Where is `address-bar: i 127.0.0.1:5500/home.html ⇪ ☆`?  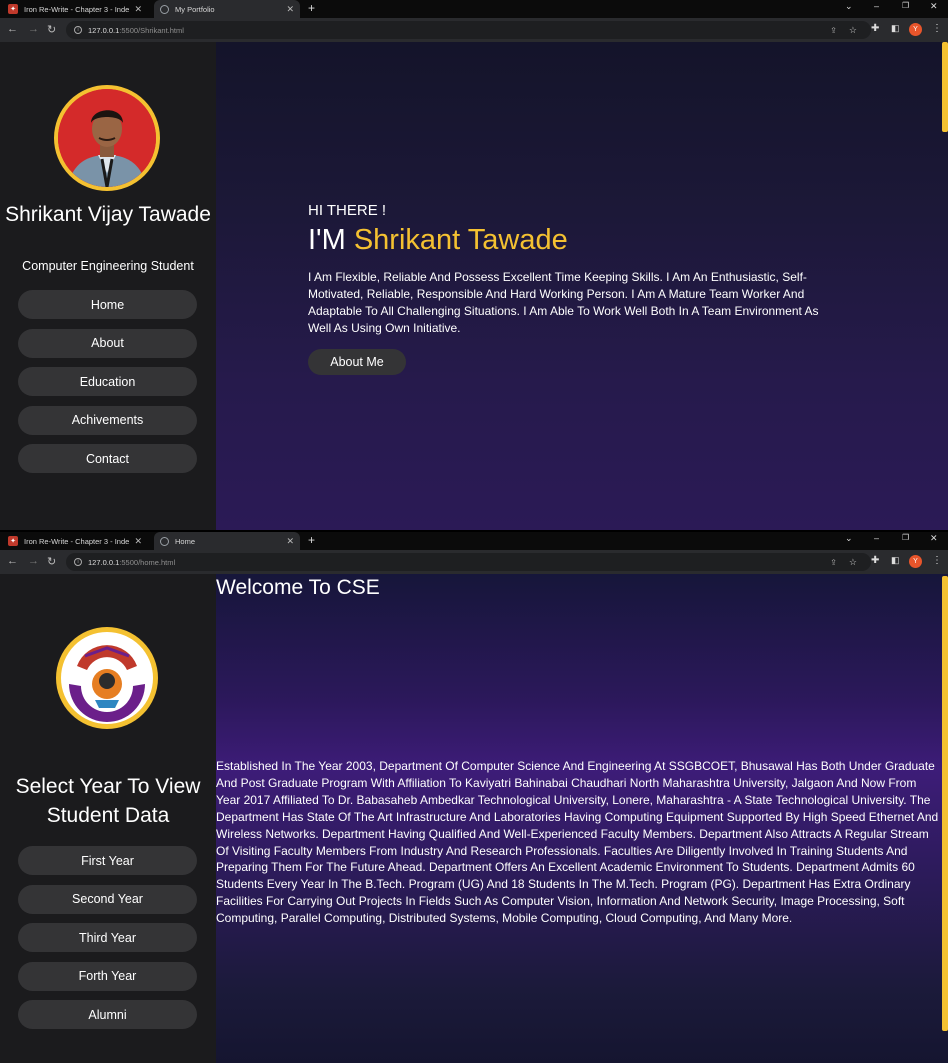
address-bar: i 127.0.0.1:5500/home.html ⇪ ☆ is located at coordinates (468, 562).